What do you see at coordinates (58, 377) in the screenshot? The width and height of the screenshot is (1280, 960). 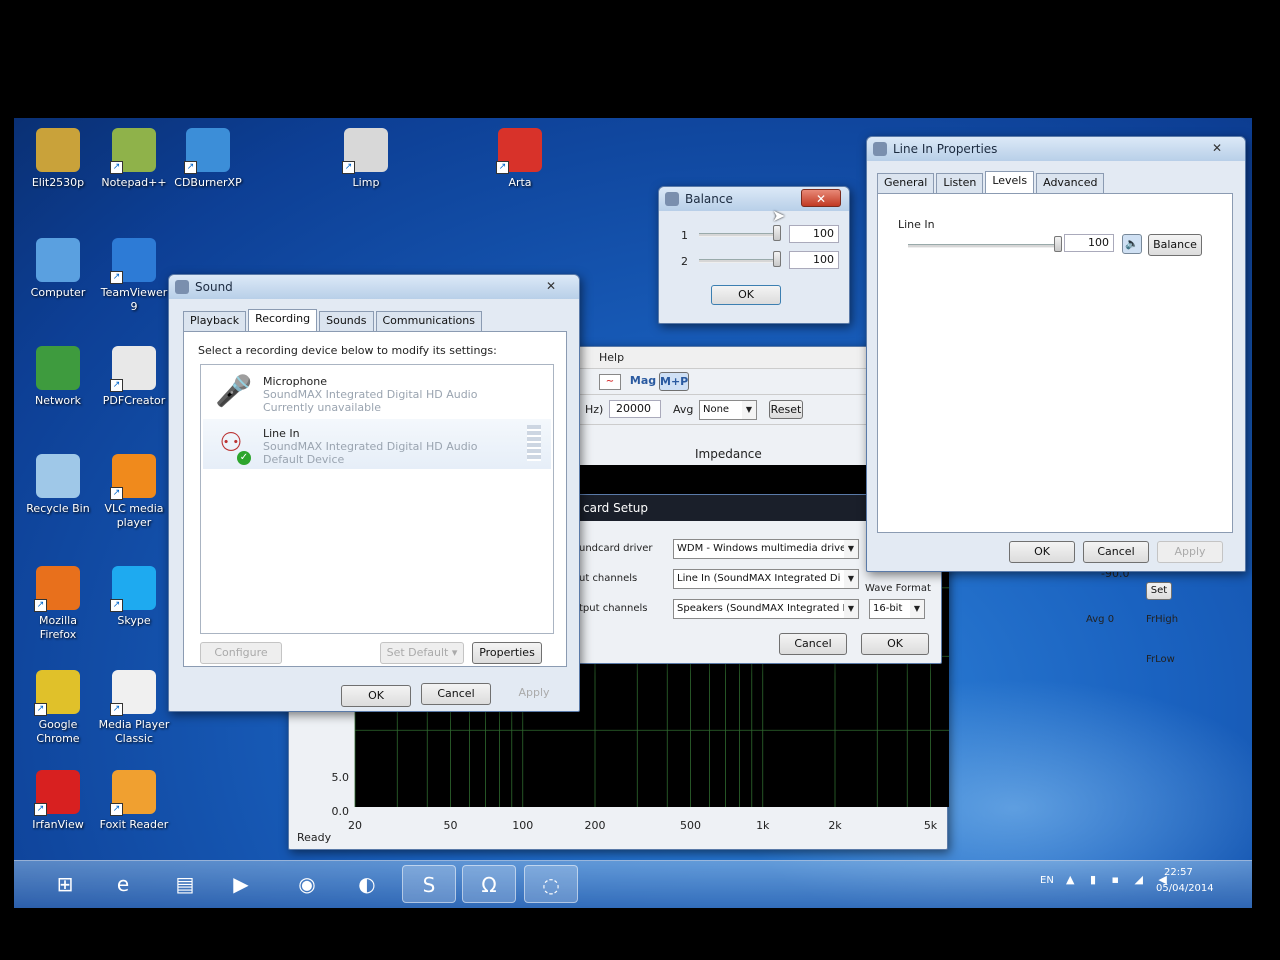 I see `desktop-icon: Network` at bounding box center [58, 377].